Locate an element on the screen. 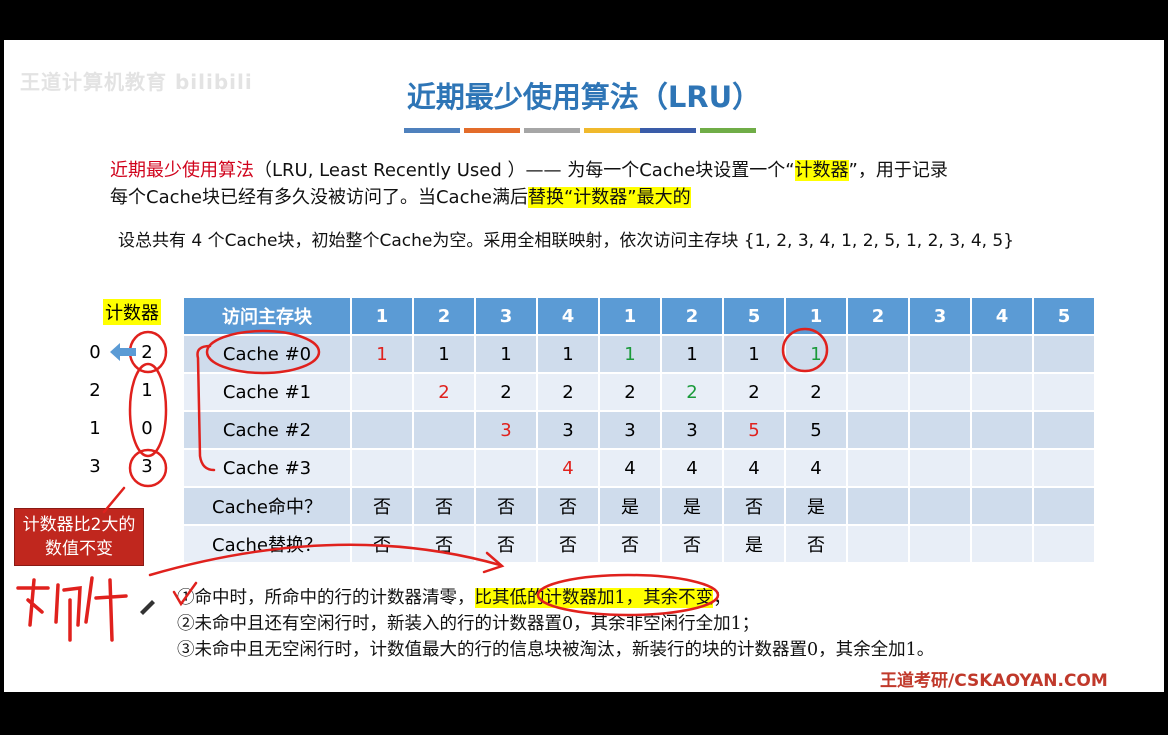 Image resolution: width=1168 pixels, height=735 pixels. circle-rule-highlight is located at coordinates (628, 595).